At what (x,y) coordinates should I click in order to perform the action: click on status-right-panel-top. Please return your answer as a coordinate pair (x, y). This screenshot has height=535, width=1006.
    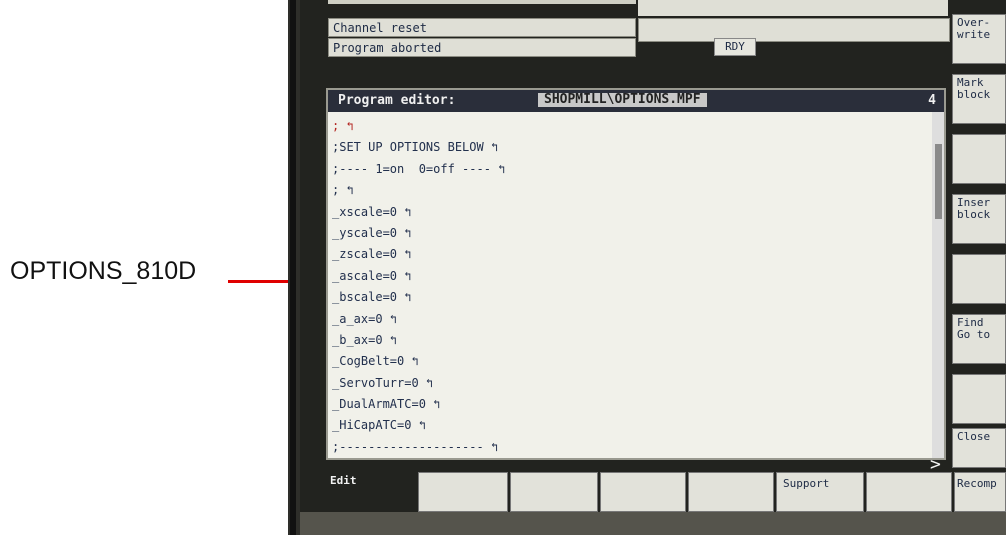
    Looking at the image, I should click on (793, 8).